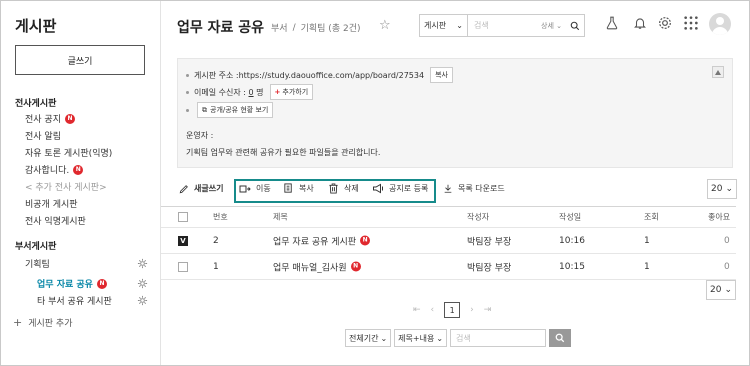 This screenshot has height=366, width=750. Describe the element at coordinates (279, 27) in the screenshot. I see `breadcrumb-dept: 부서` at that location.